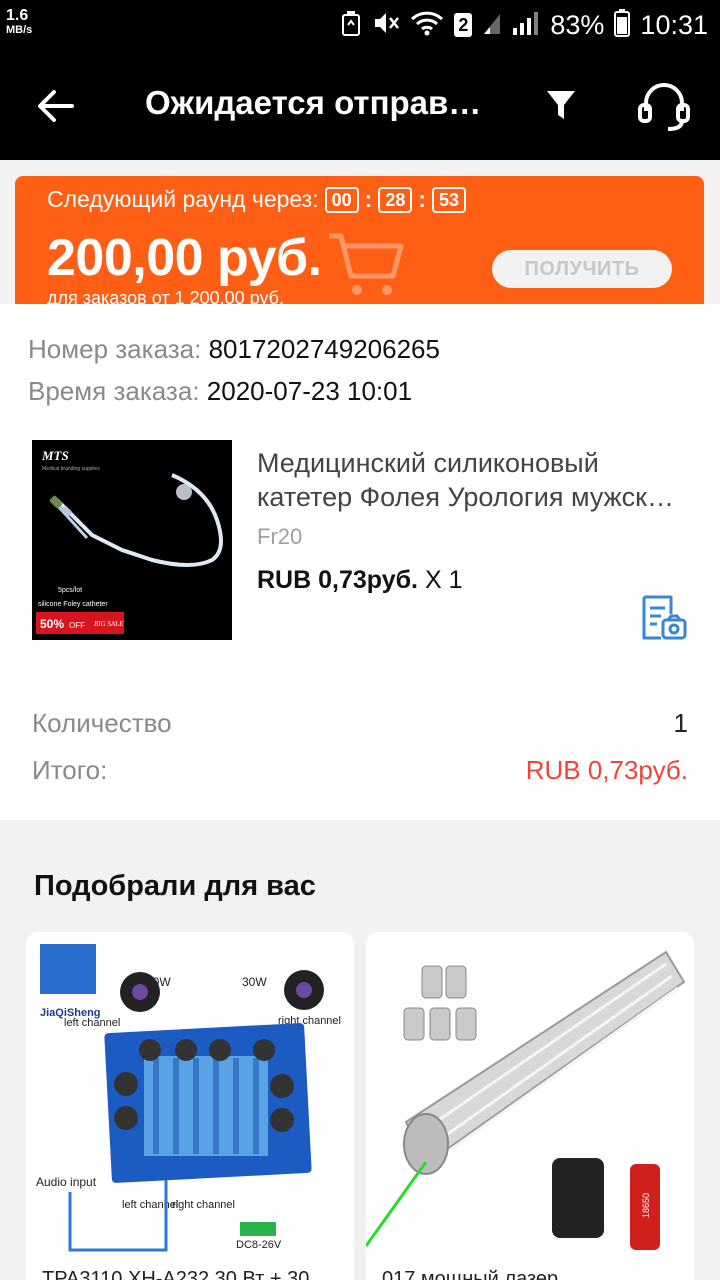 The image size is (720, 1280). I want to click on recommendation-image-power-right: 30W, so click(254, 982).